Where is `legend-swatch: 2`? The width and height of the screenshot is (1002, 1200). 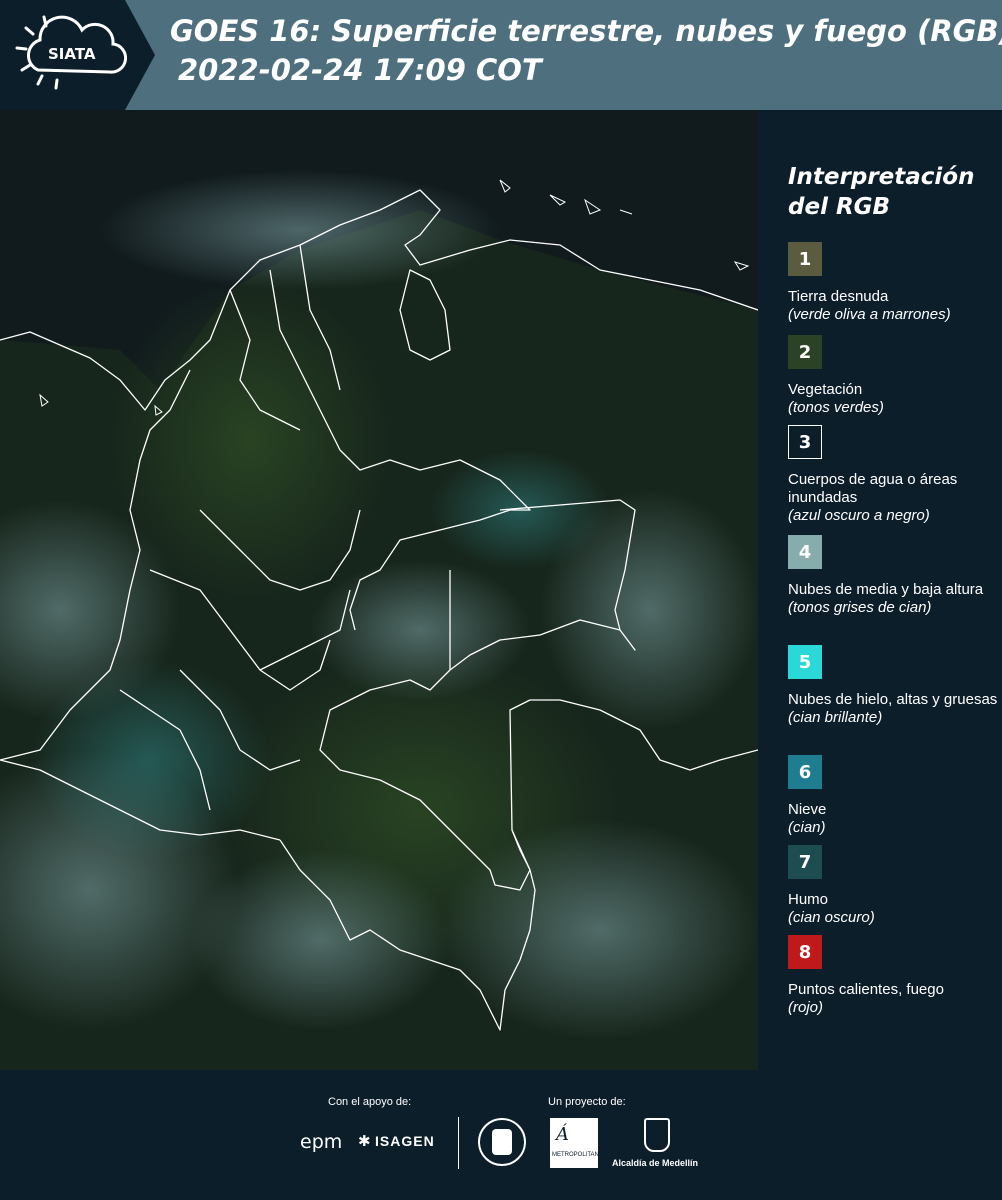 legend-swatch: 2 is located at coordinates (805, 352).